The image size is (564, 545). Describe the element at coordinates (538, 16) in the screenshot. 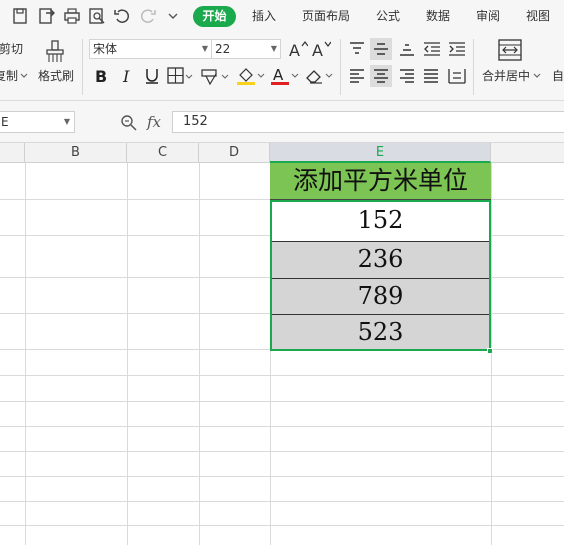

I see `tab-view: 视图` at that location.